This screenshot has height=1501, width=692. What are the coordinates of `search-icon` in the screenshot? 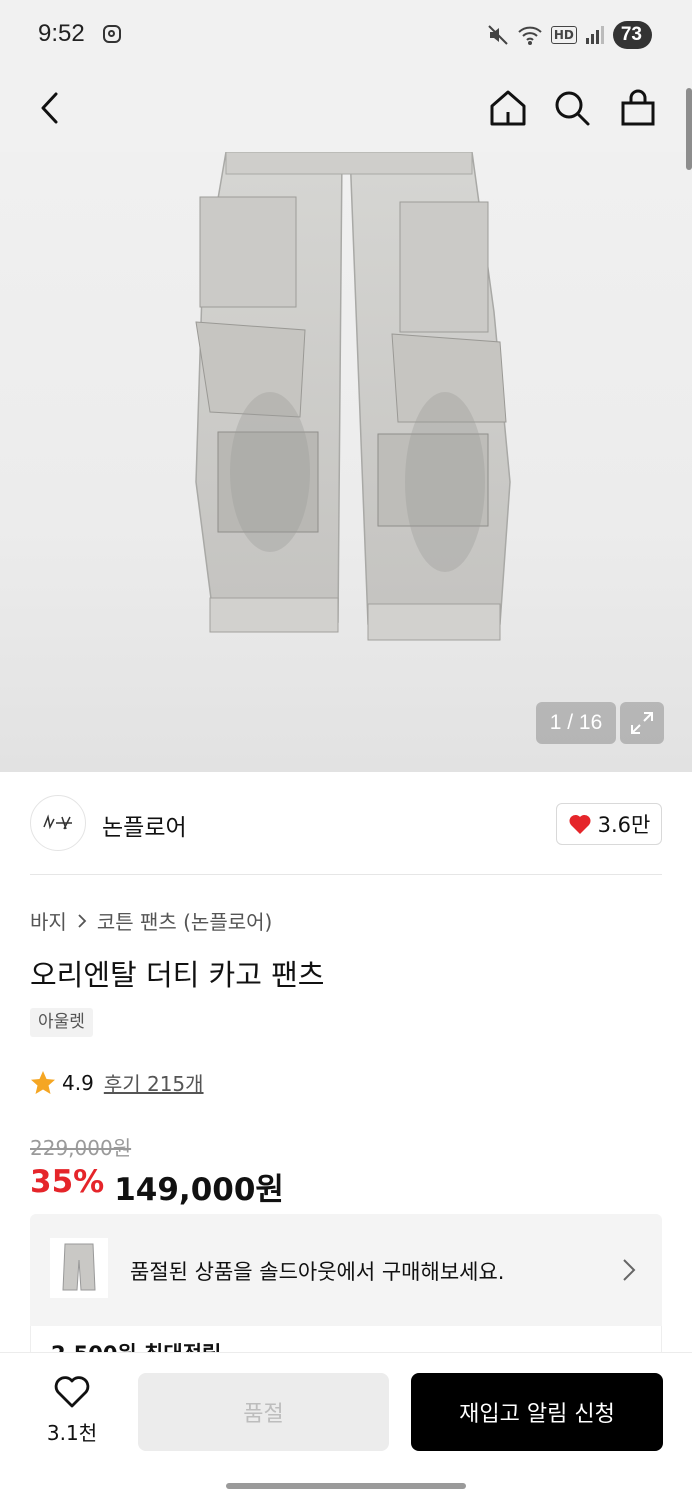 It's located at (572, 108).